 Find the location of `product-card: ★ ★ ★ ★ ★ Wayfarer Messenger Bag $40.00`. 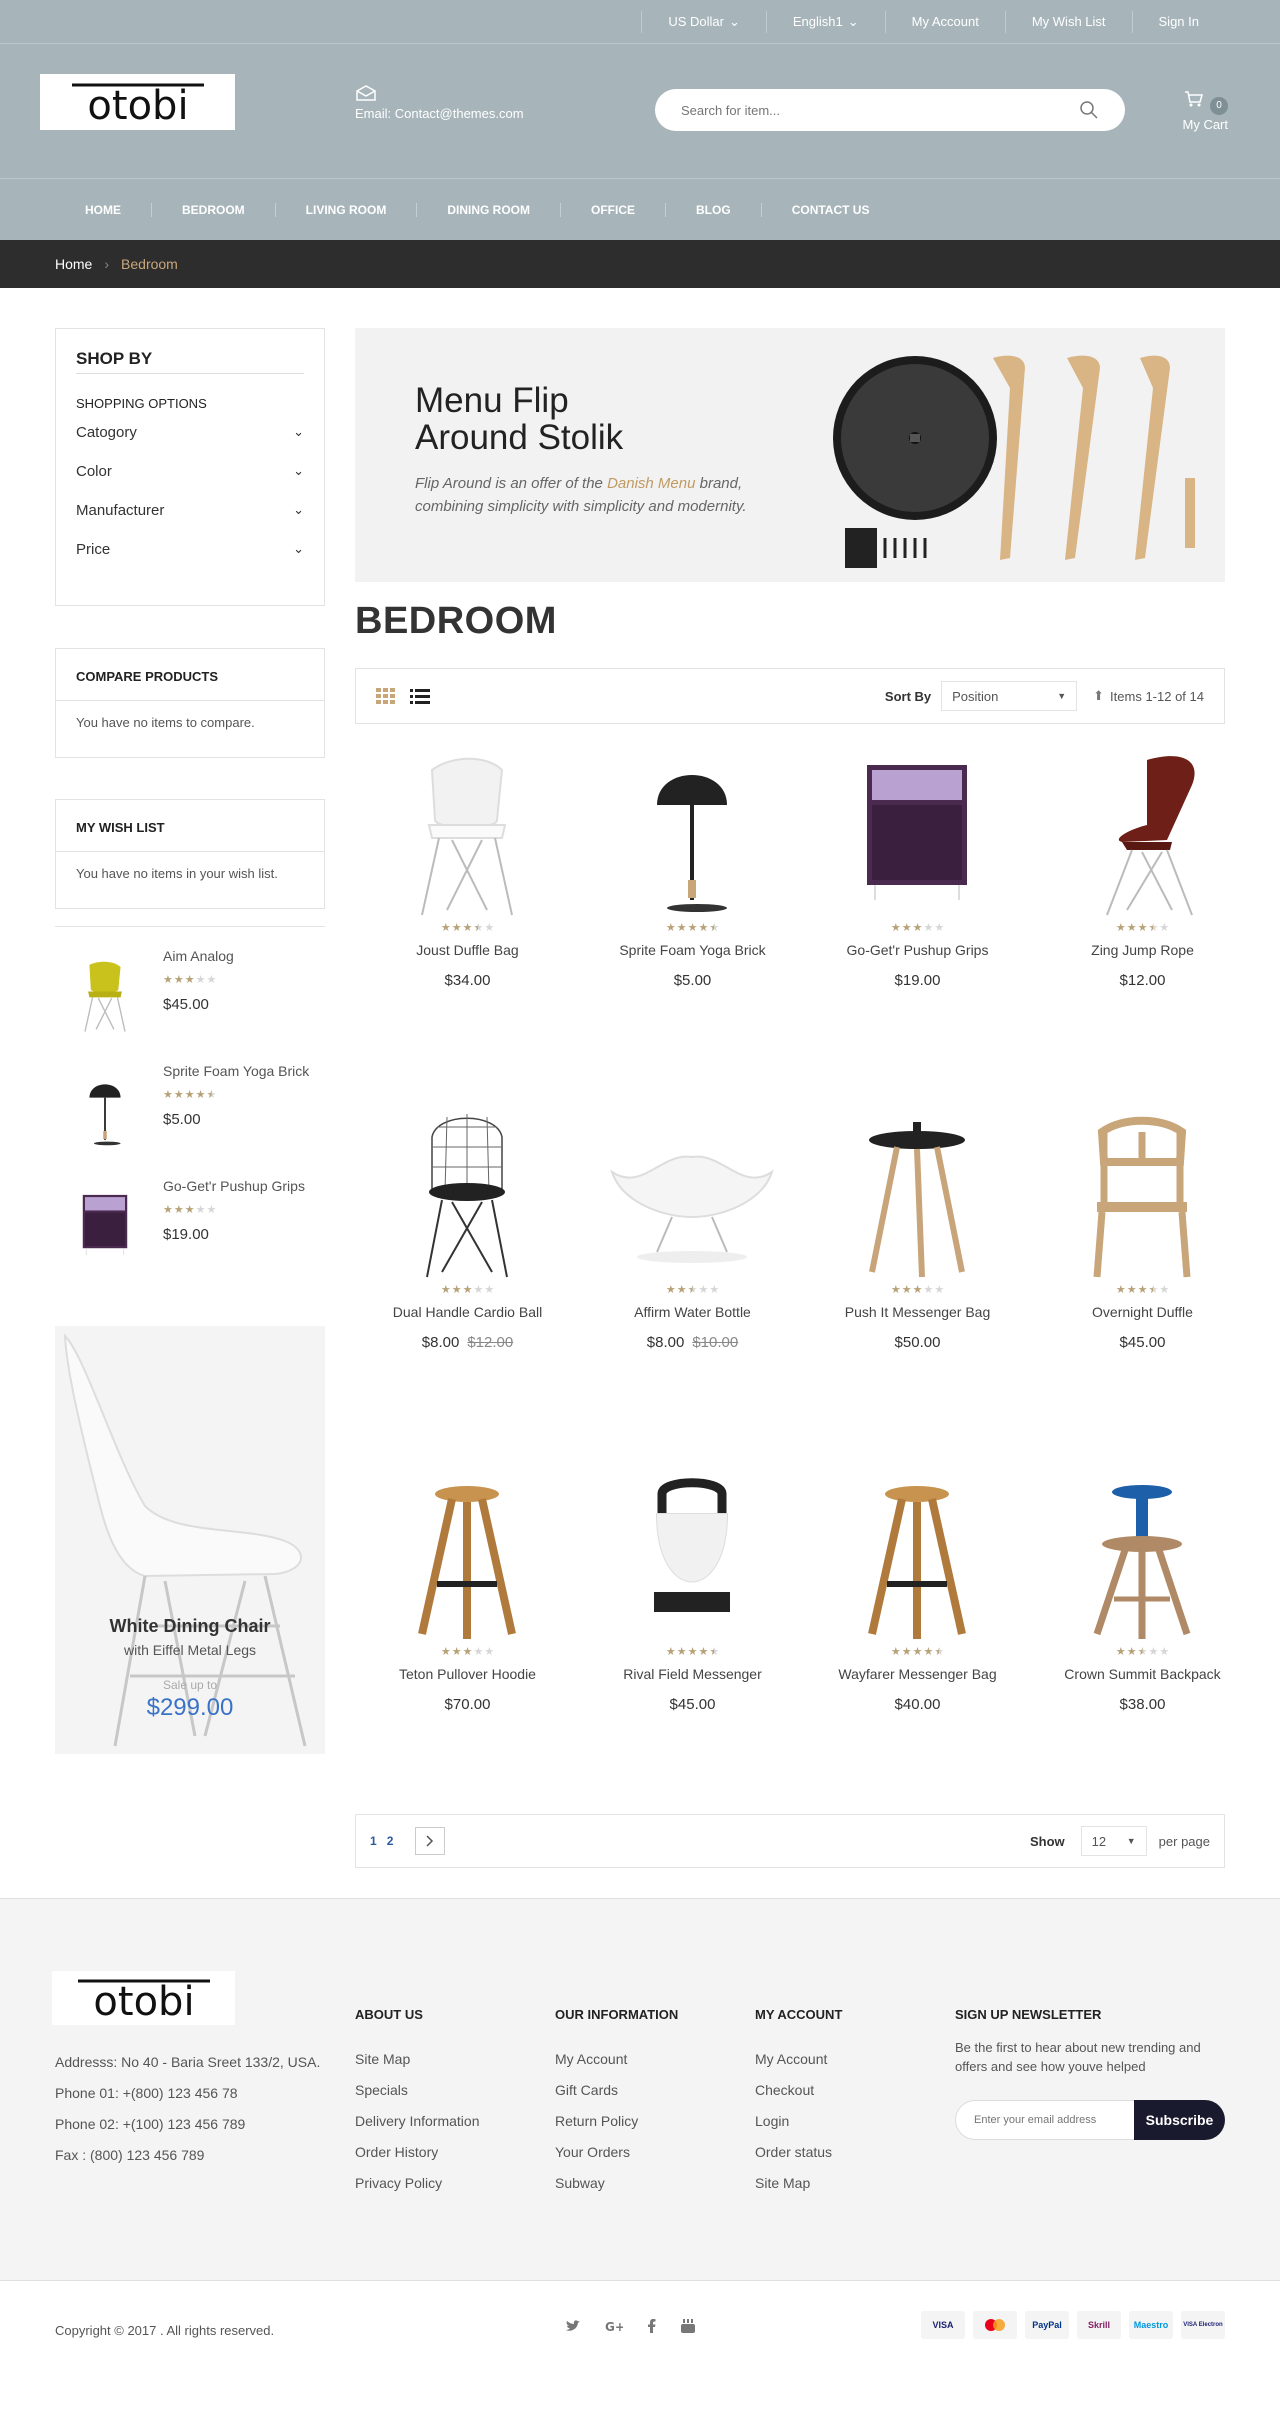

product-card: ★ ★ ★ ★ ★ Wayfarer Messenger Bag $40.00 is located at coordinates (917, 1634).